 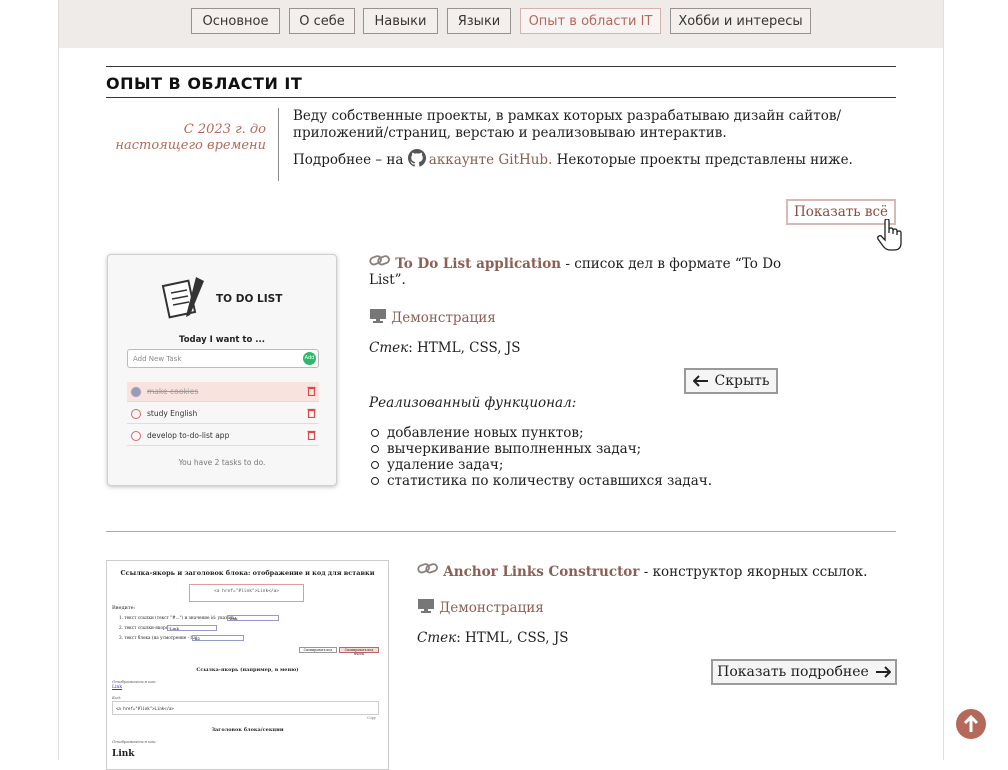 What do you see at coordinates (889, 235) in the screenshot?
I see `hand-pointer-icon` at bounding box center [889, 235].